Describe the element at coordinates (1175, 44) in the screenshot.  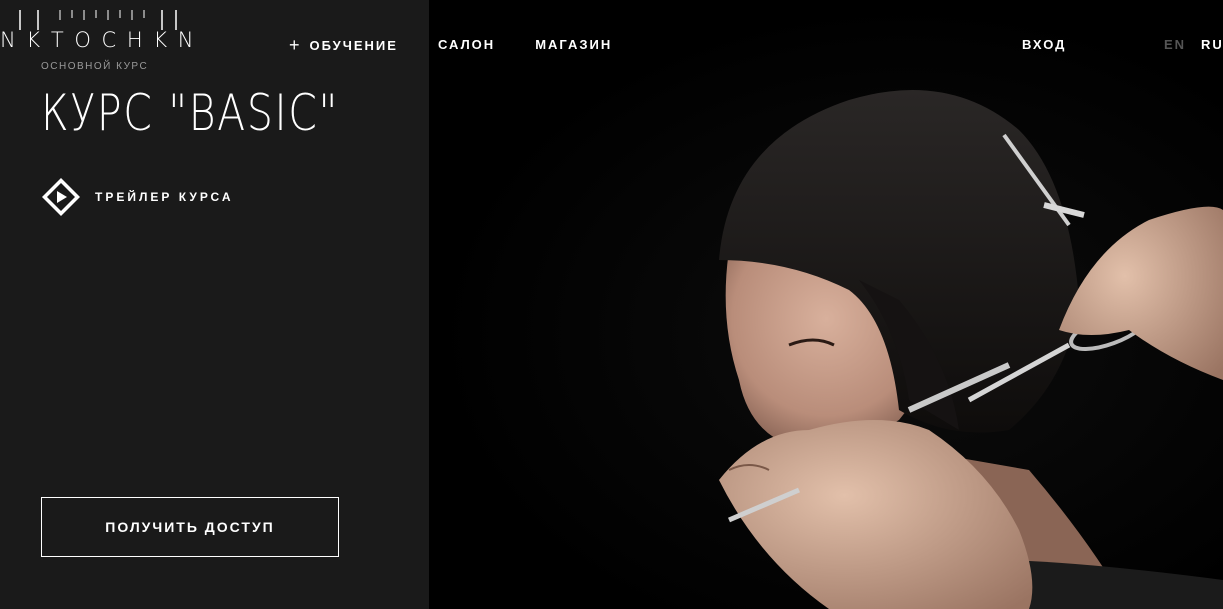
I see `lang-en: EN` at that location.